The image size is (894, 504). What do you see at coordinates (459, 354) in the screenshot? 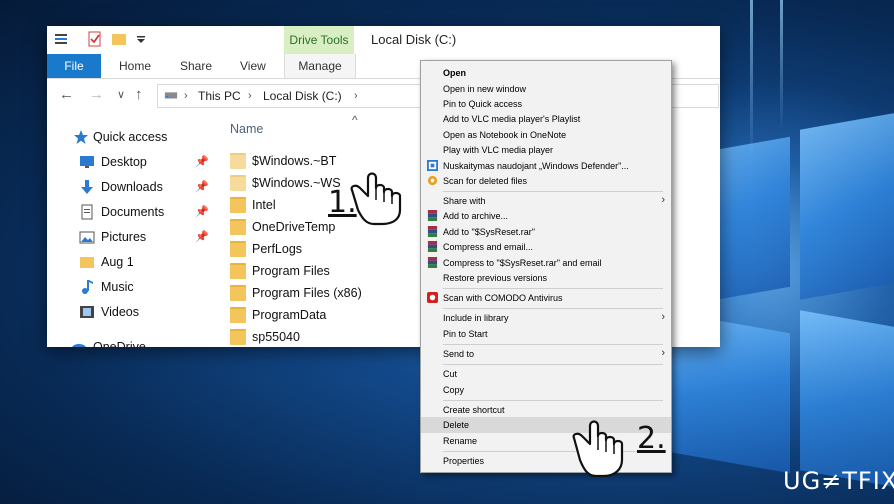
I see `menu-item-label: Send to` at bounding box center [459, 354].